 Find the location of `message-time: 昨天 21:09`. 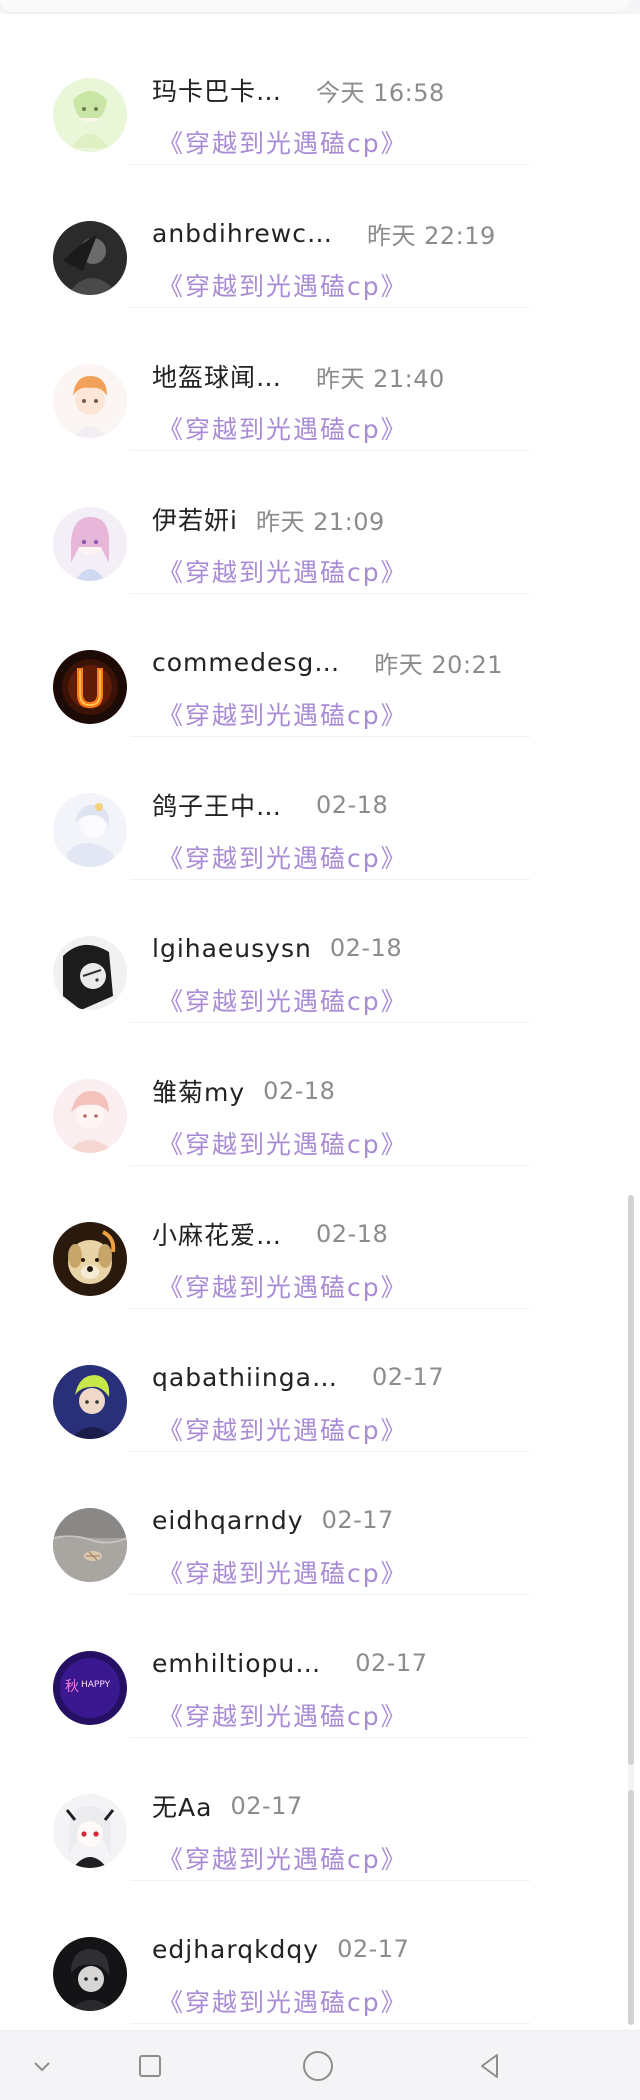

message-time: 昨天 21:09 is located at coordinates (320, 521).